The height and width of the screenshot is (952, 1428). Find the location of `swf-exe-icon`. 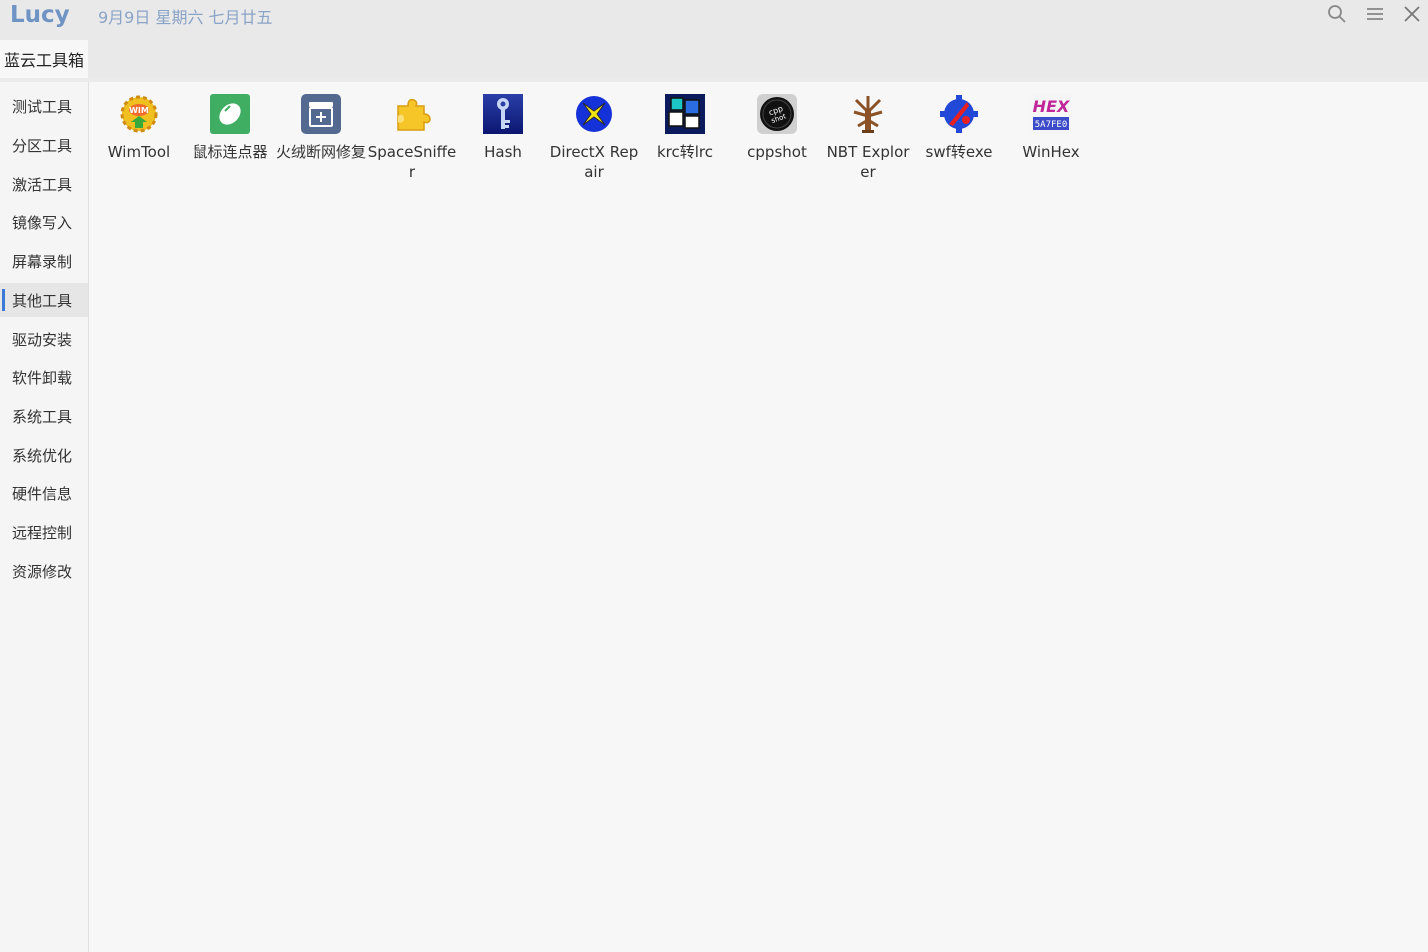

swf-exe-icon is located at coordinates (959, 114).